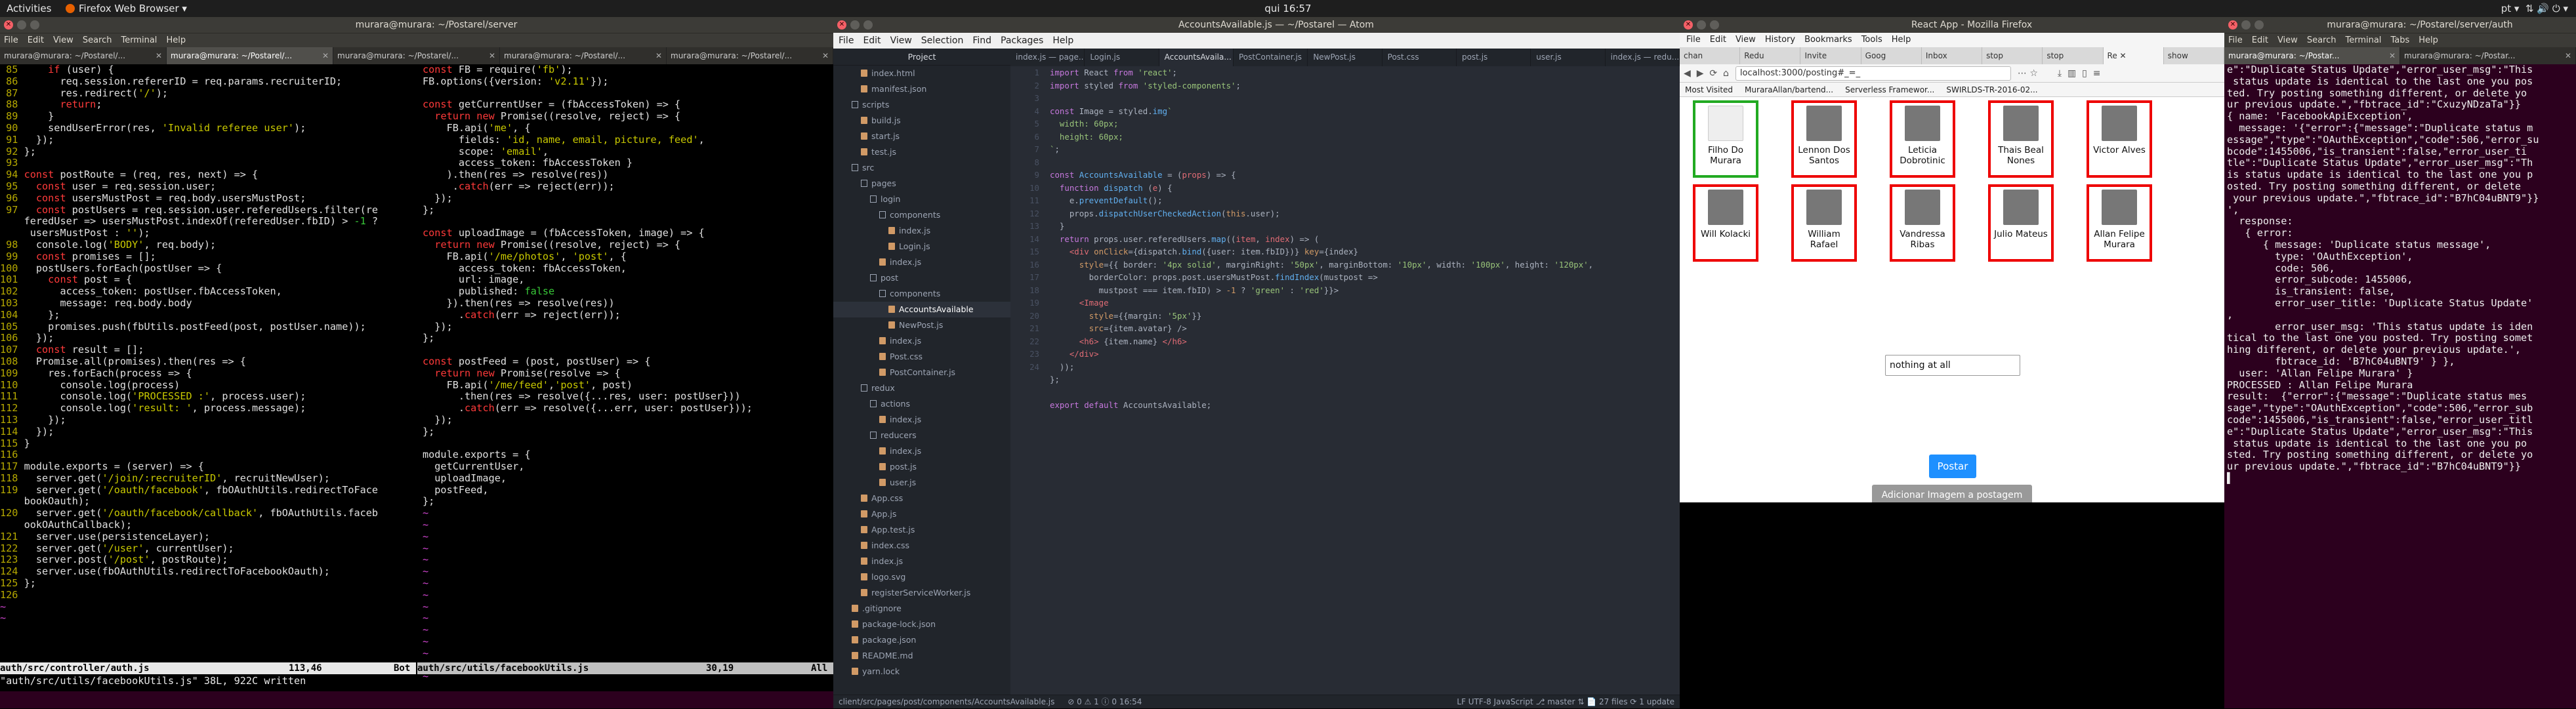 The height and width of the screenshot is (709, 2576). What do you see at coordinates (1701, 73) in the screenshot?
I see `forward-icon: ▶` at bounding box center [1701, 73].